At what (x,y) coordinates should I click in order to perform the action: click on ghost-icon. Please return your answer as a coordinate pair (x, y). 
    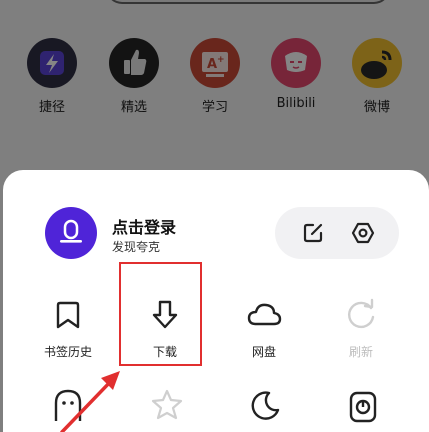
    Looking at the image, I should click on (68, 405).